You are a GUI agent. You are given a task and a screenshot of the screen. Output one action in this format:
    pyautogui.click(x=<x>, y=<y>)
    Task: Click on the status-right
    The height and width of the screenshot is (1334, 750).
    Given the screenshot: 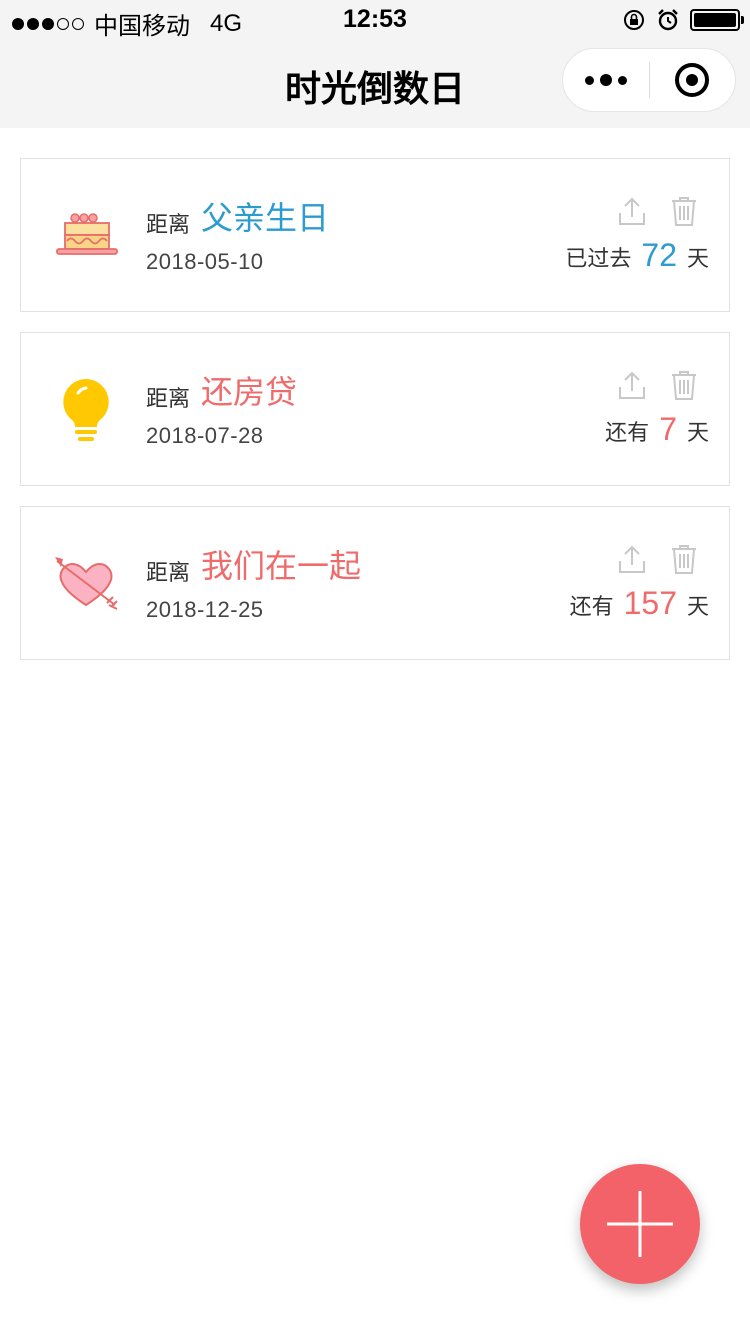 What is the action you would take?
    pyautogui.click(x=683, y=20)
    